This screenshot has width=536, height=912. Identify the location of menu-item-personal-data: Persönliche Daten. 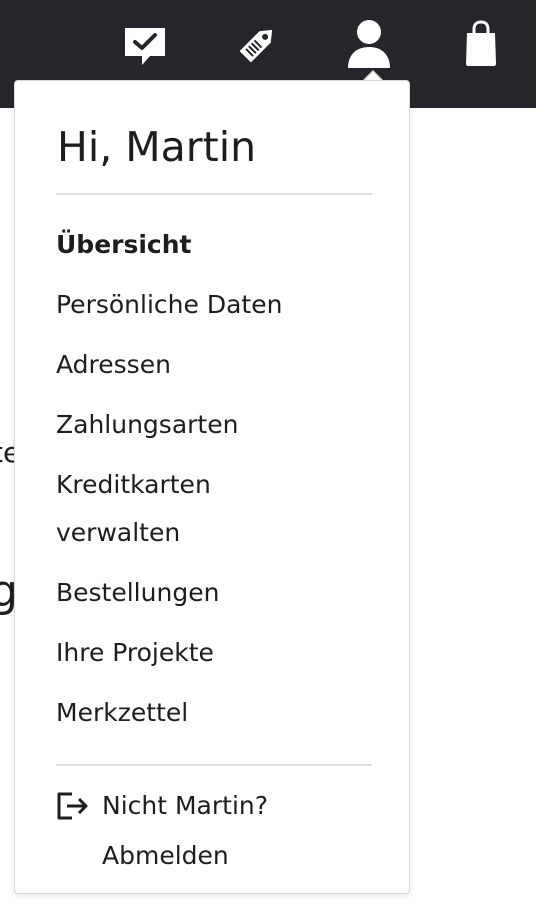
(216, 305).